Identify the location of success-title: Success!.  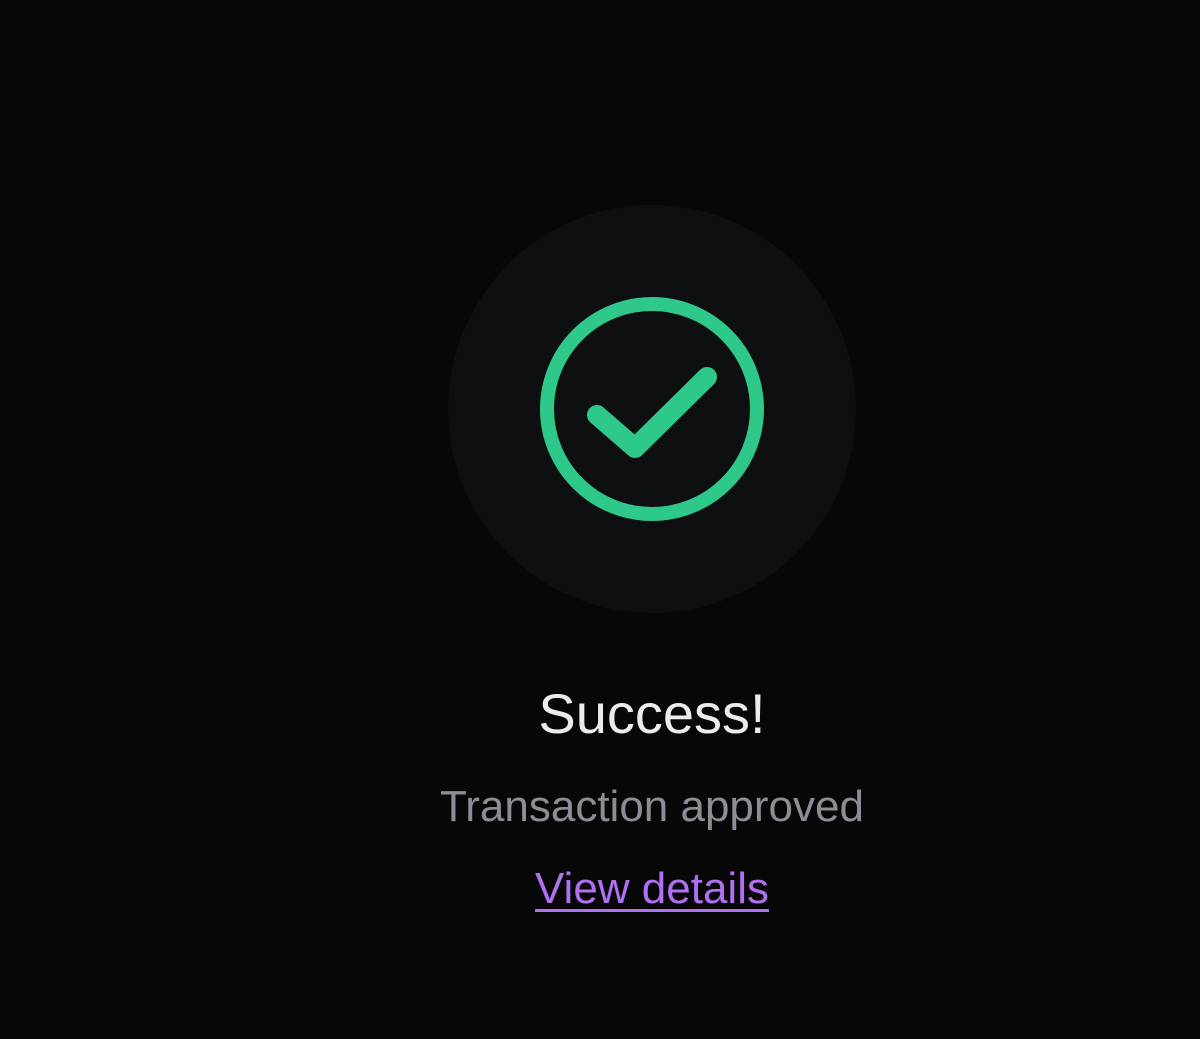
(652, 713).